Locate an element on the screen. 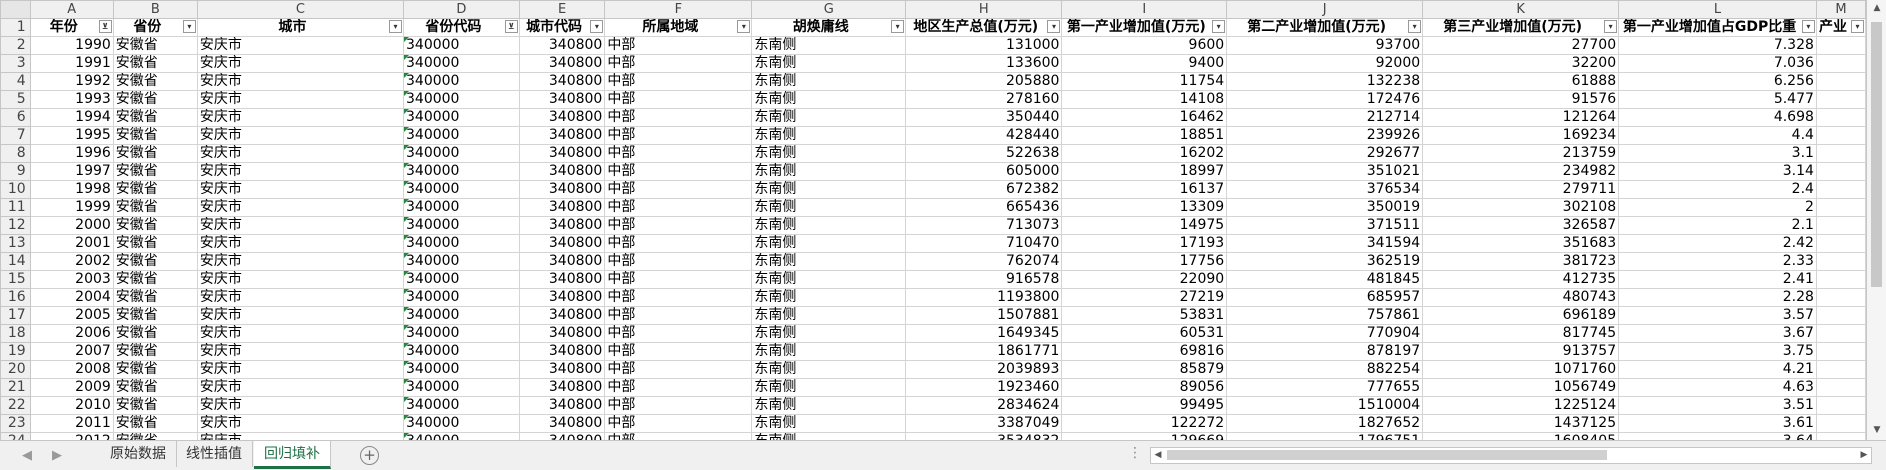 This screenshot has height=470, width=1886. table-cell: 2004 is located at coordinates (71, 297).